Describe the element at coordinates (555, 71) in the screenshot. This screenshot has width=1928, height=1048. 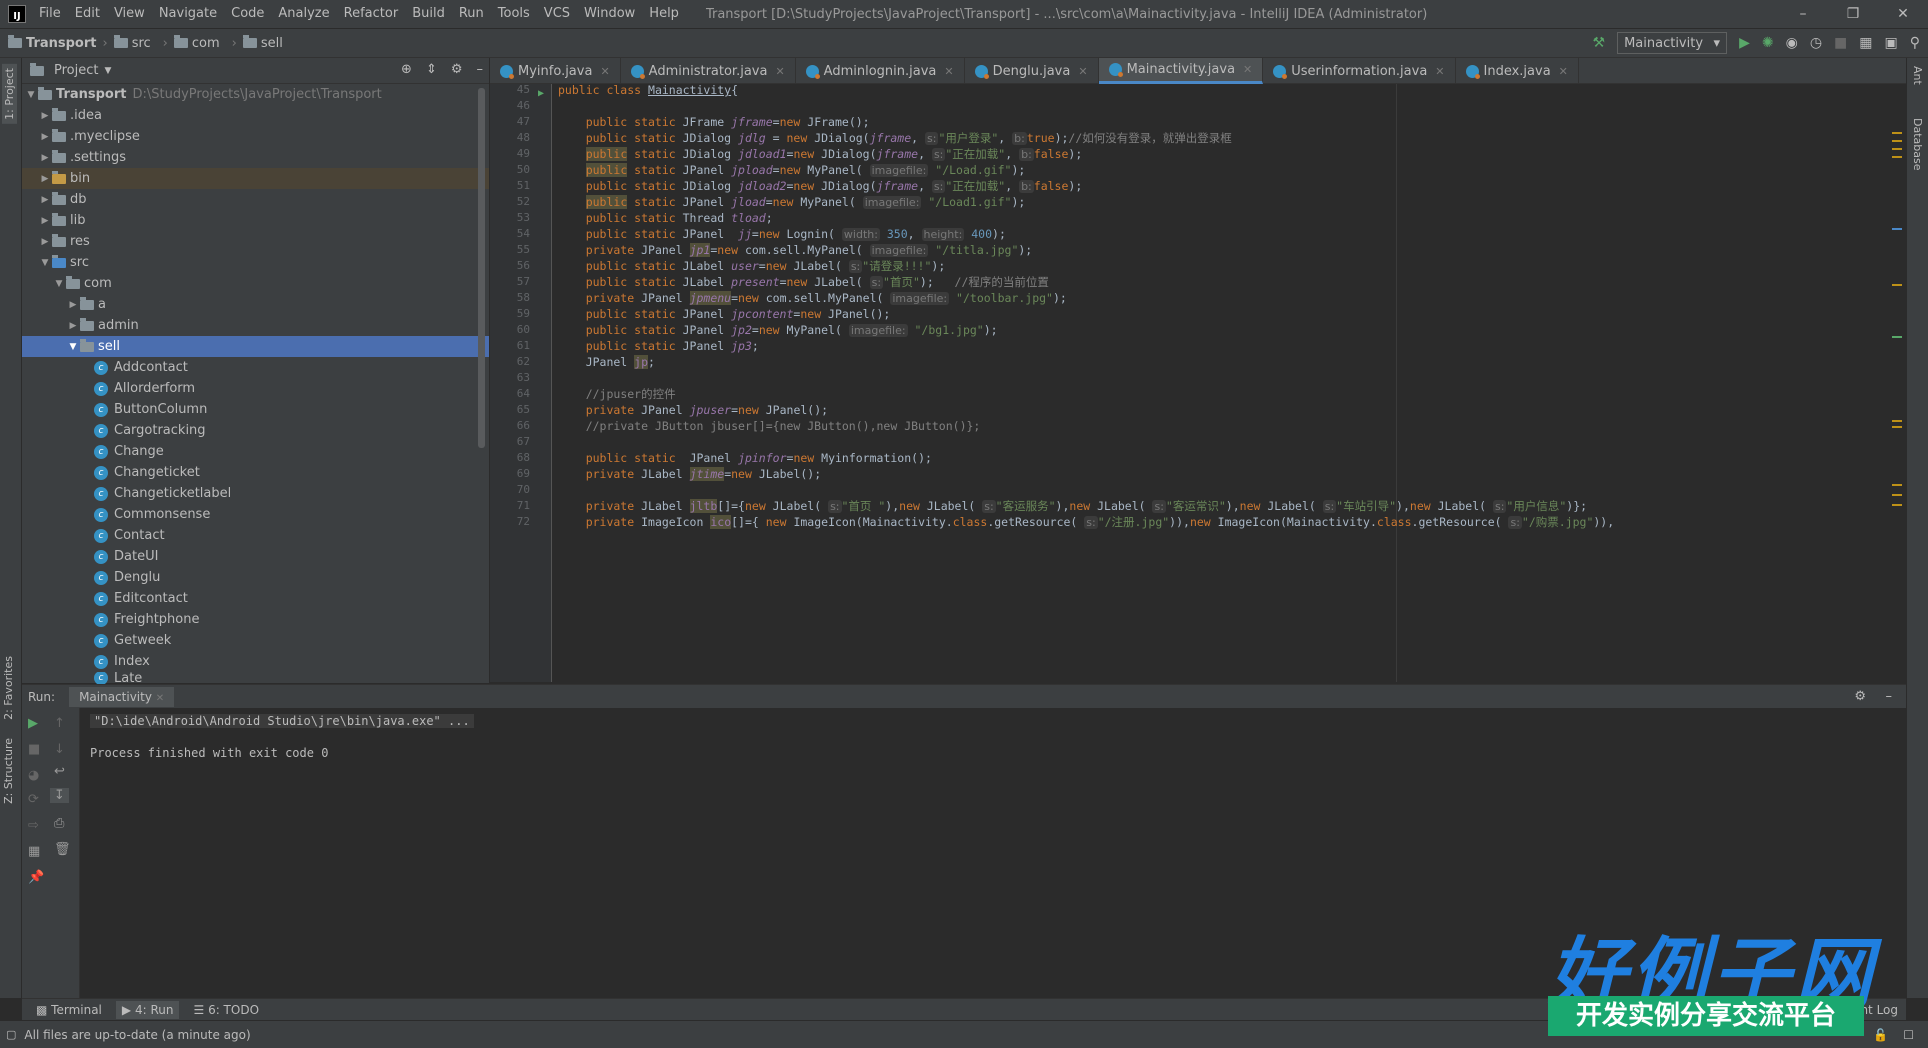
I see `tab-myinfo: Myinfo.java ✕` at that location.